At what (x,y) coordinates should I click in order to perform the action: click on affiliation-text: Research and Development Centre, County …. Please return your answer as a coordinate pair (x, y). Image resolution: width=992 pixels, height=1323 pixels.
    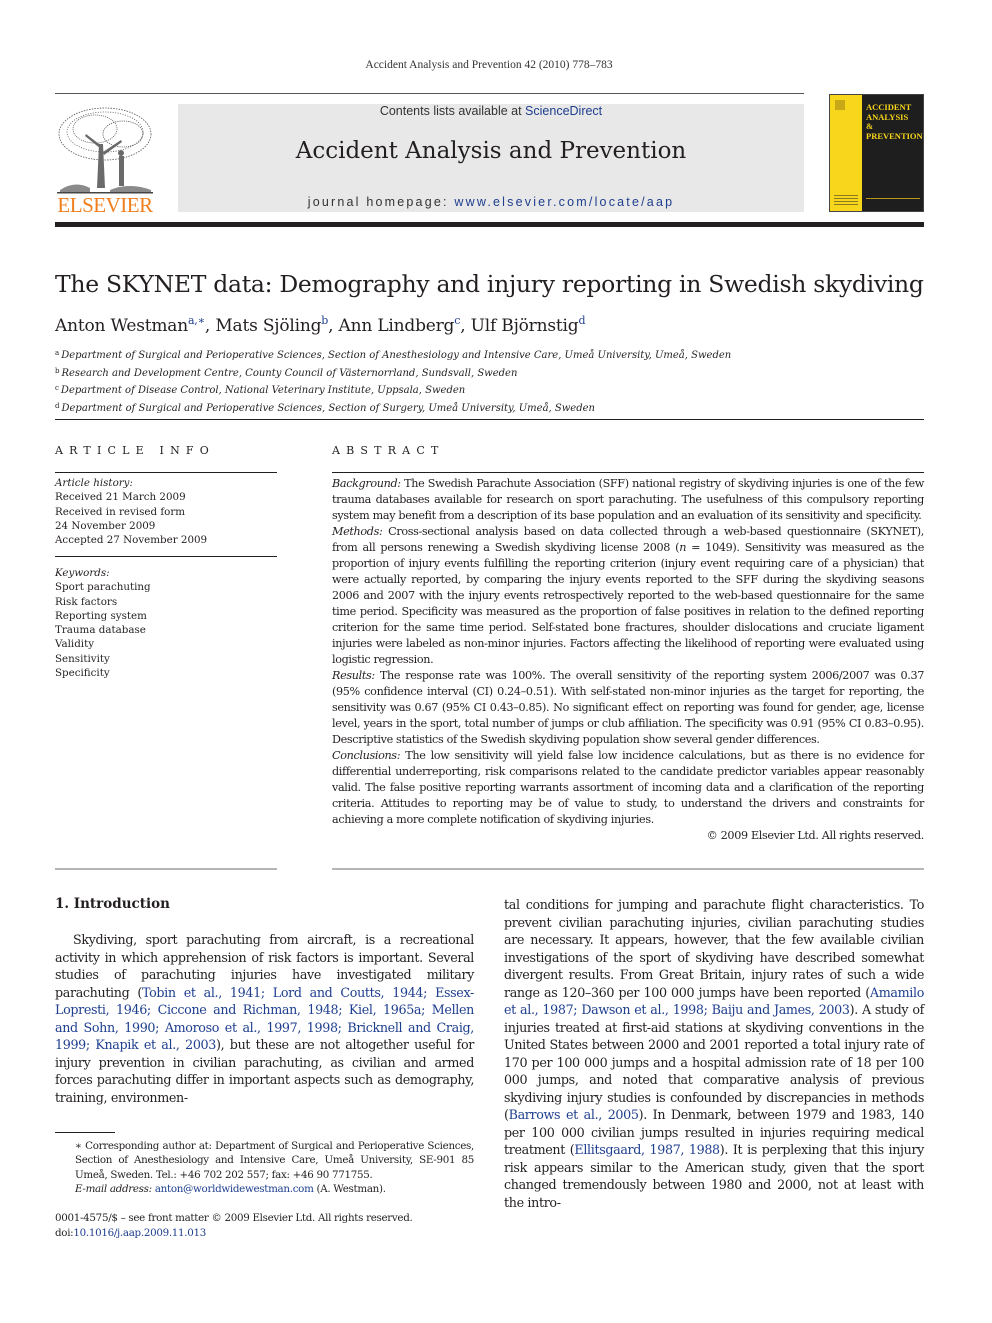
    Looking at the image, I should click on (289, 373).